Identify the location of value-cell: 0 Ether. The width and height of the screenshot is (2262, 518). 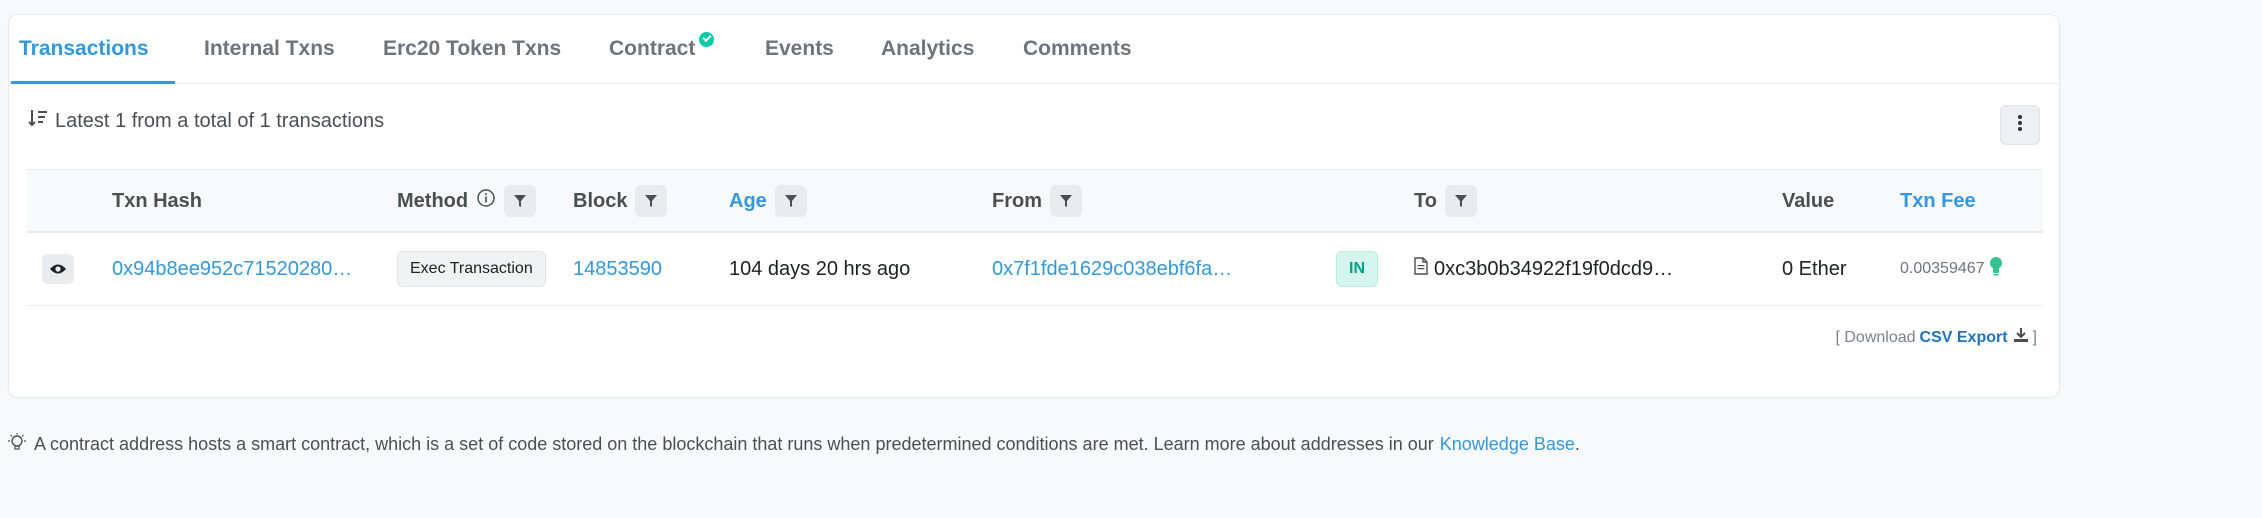
(1814, 269).